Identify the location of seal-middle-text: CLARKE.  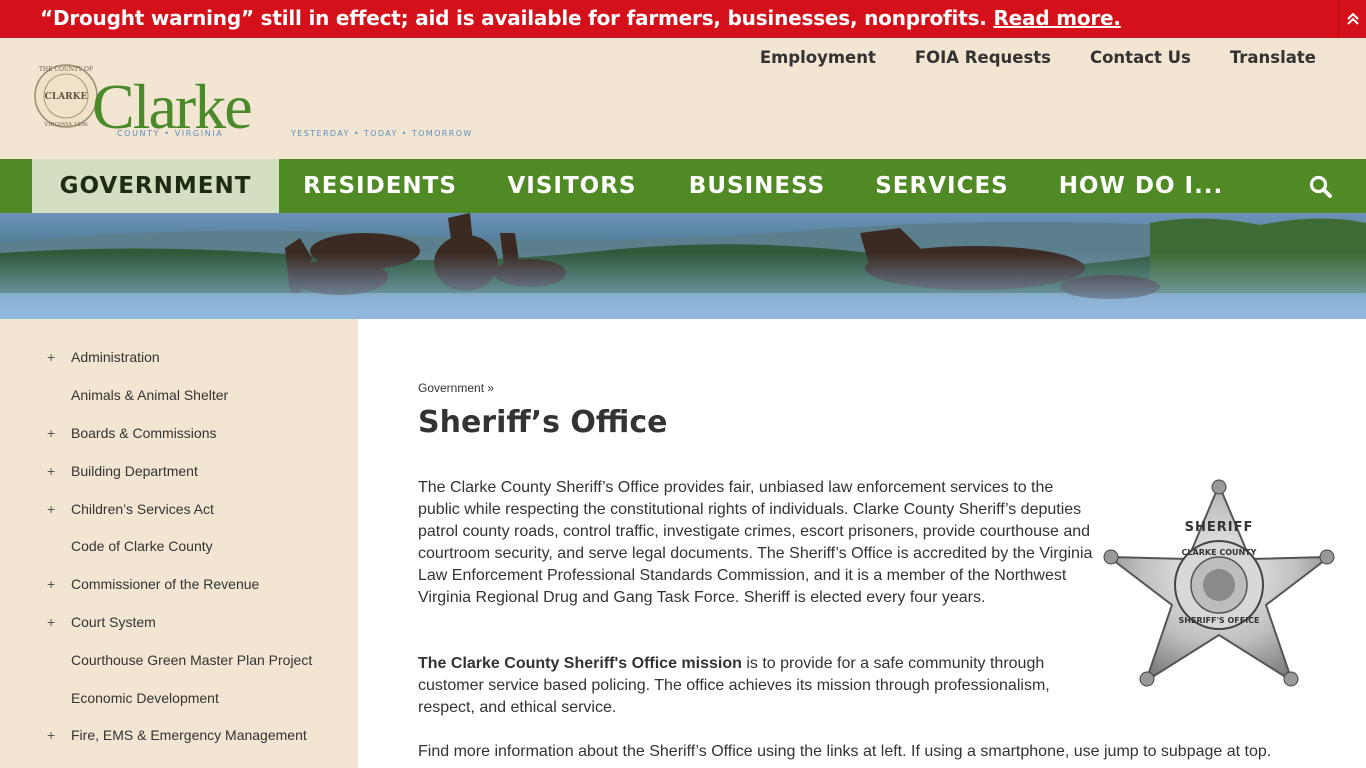
(66, 97).